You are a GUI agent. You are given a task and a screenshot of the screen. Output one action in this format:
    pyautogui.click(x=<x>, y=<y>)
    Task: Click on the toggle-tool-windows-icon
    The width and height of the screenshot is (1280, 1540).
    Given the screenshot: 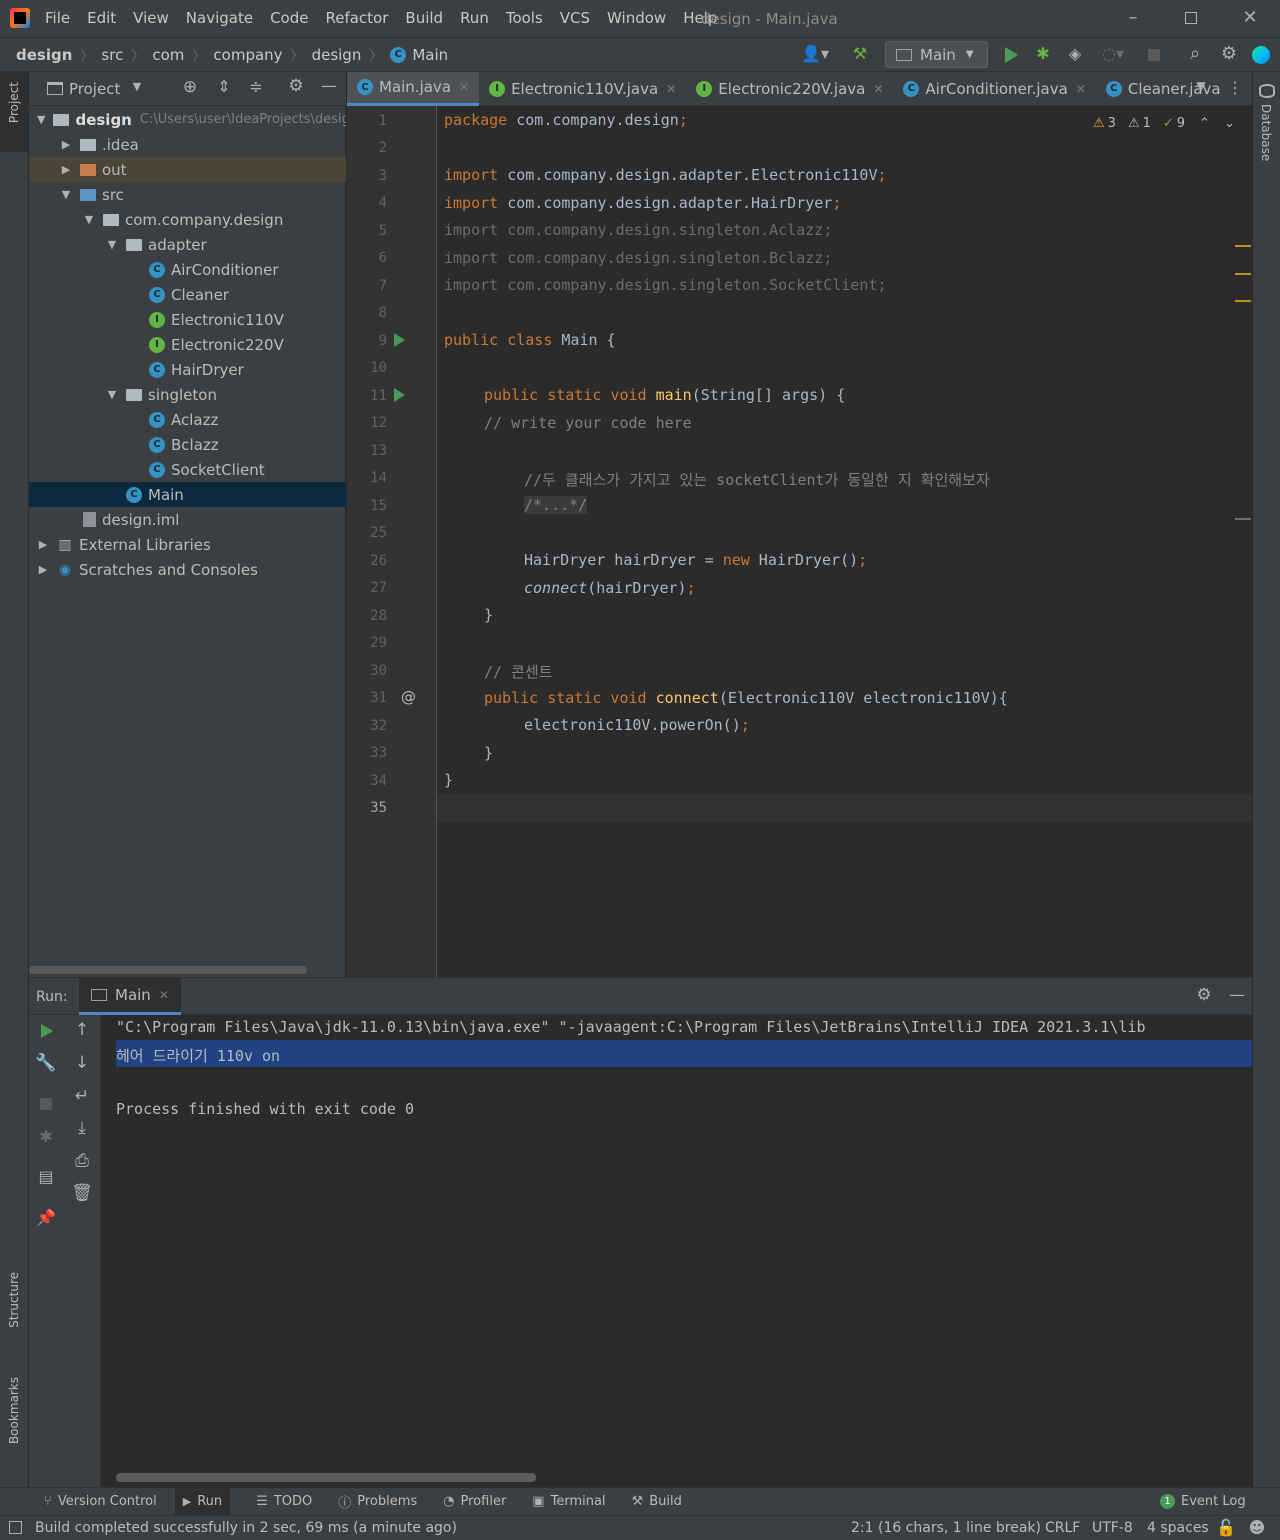 What is the action you would take?
    pyautogui.click(x=15, y=1527)
    